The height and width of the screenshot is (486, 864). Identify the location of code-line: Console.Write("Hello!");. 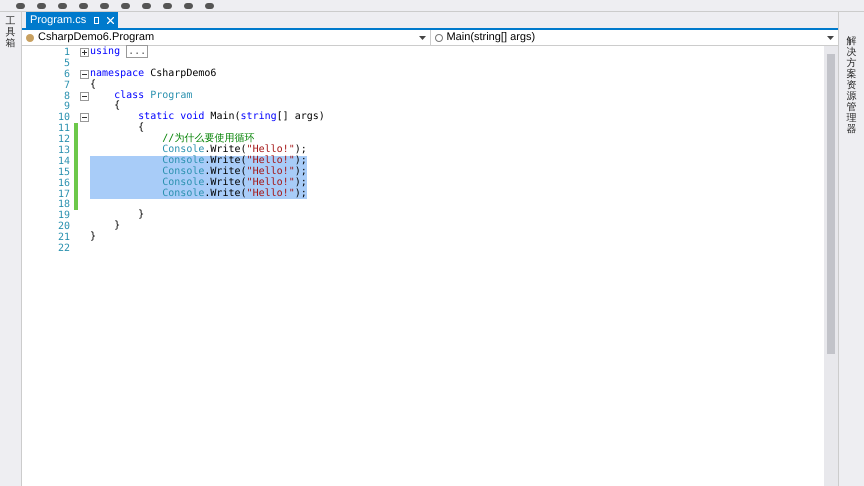
(234, 150).